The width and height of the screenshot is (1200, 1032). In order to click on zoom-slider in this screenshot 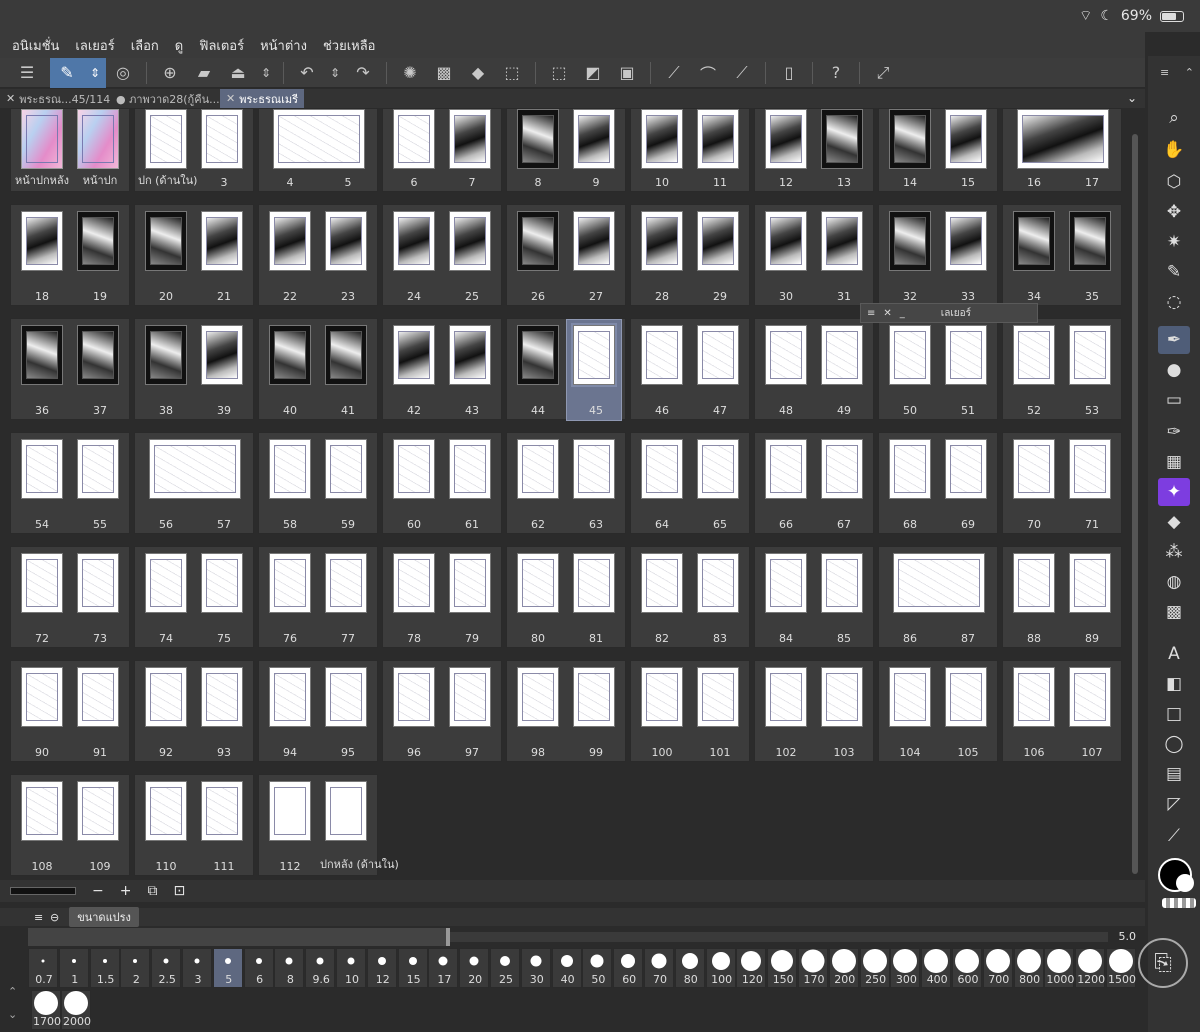, I will do `click(43, 891)`.